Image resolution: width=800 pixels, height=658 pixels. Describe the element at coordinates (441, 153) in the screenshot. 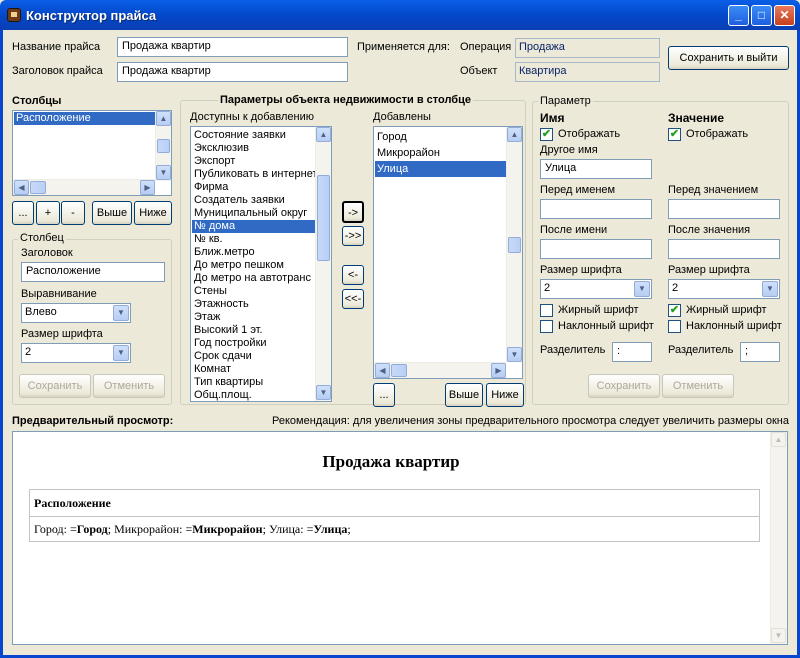

I see `added-list-item: Микрорайон` at that location.